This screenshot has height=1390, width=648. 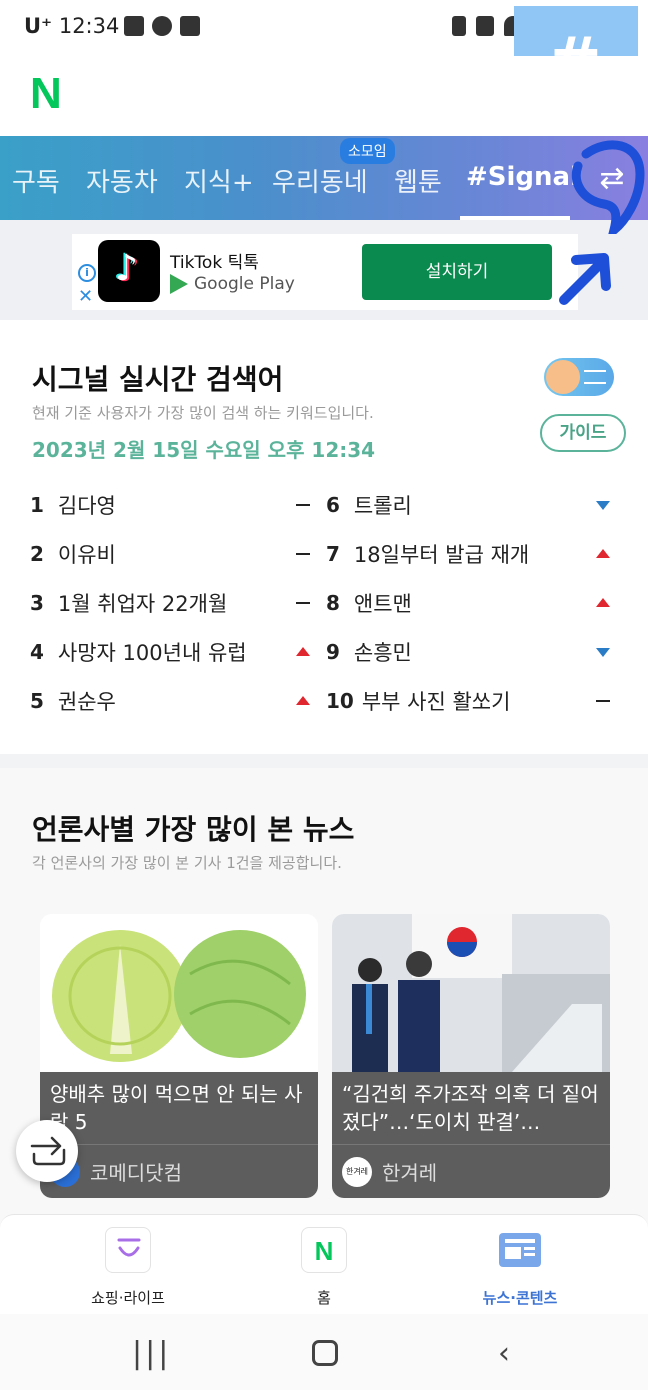 I want to click on back-icon: ‹, so click(x=504, y=1353).